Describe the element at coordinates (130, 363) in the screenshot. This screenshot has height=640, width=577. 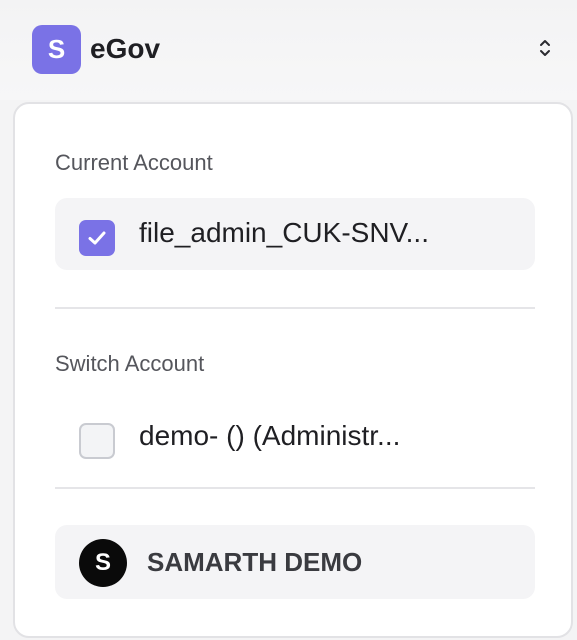
I see `switch-account-heading: Switch Account` at that location.